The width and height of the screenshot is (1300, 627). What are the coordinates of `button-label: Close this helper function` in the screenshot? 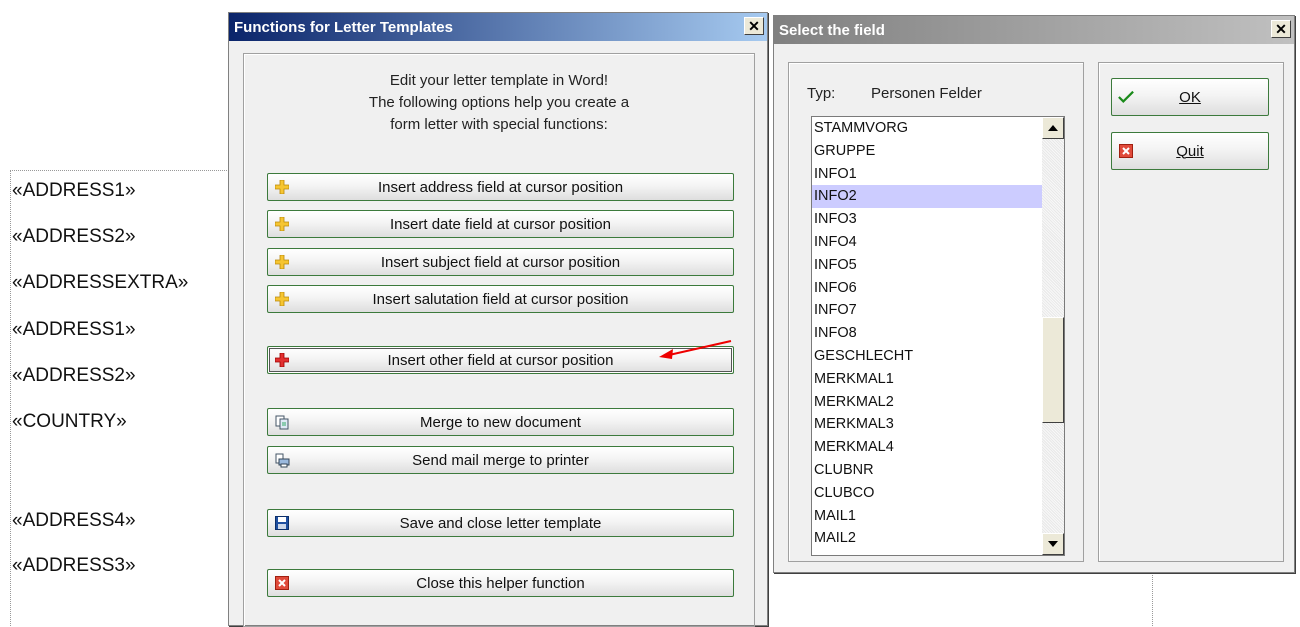 It's located at (500, 583).